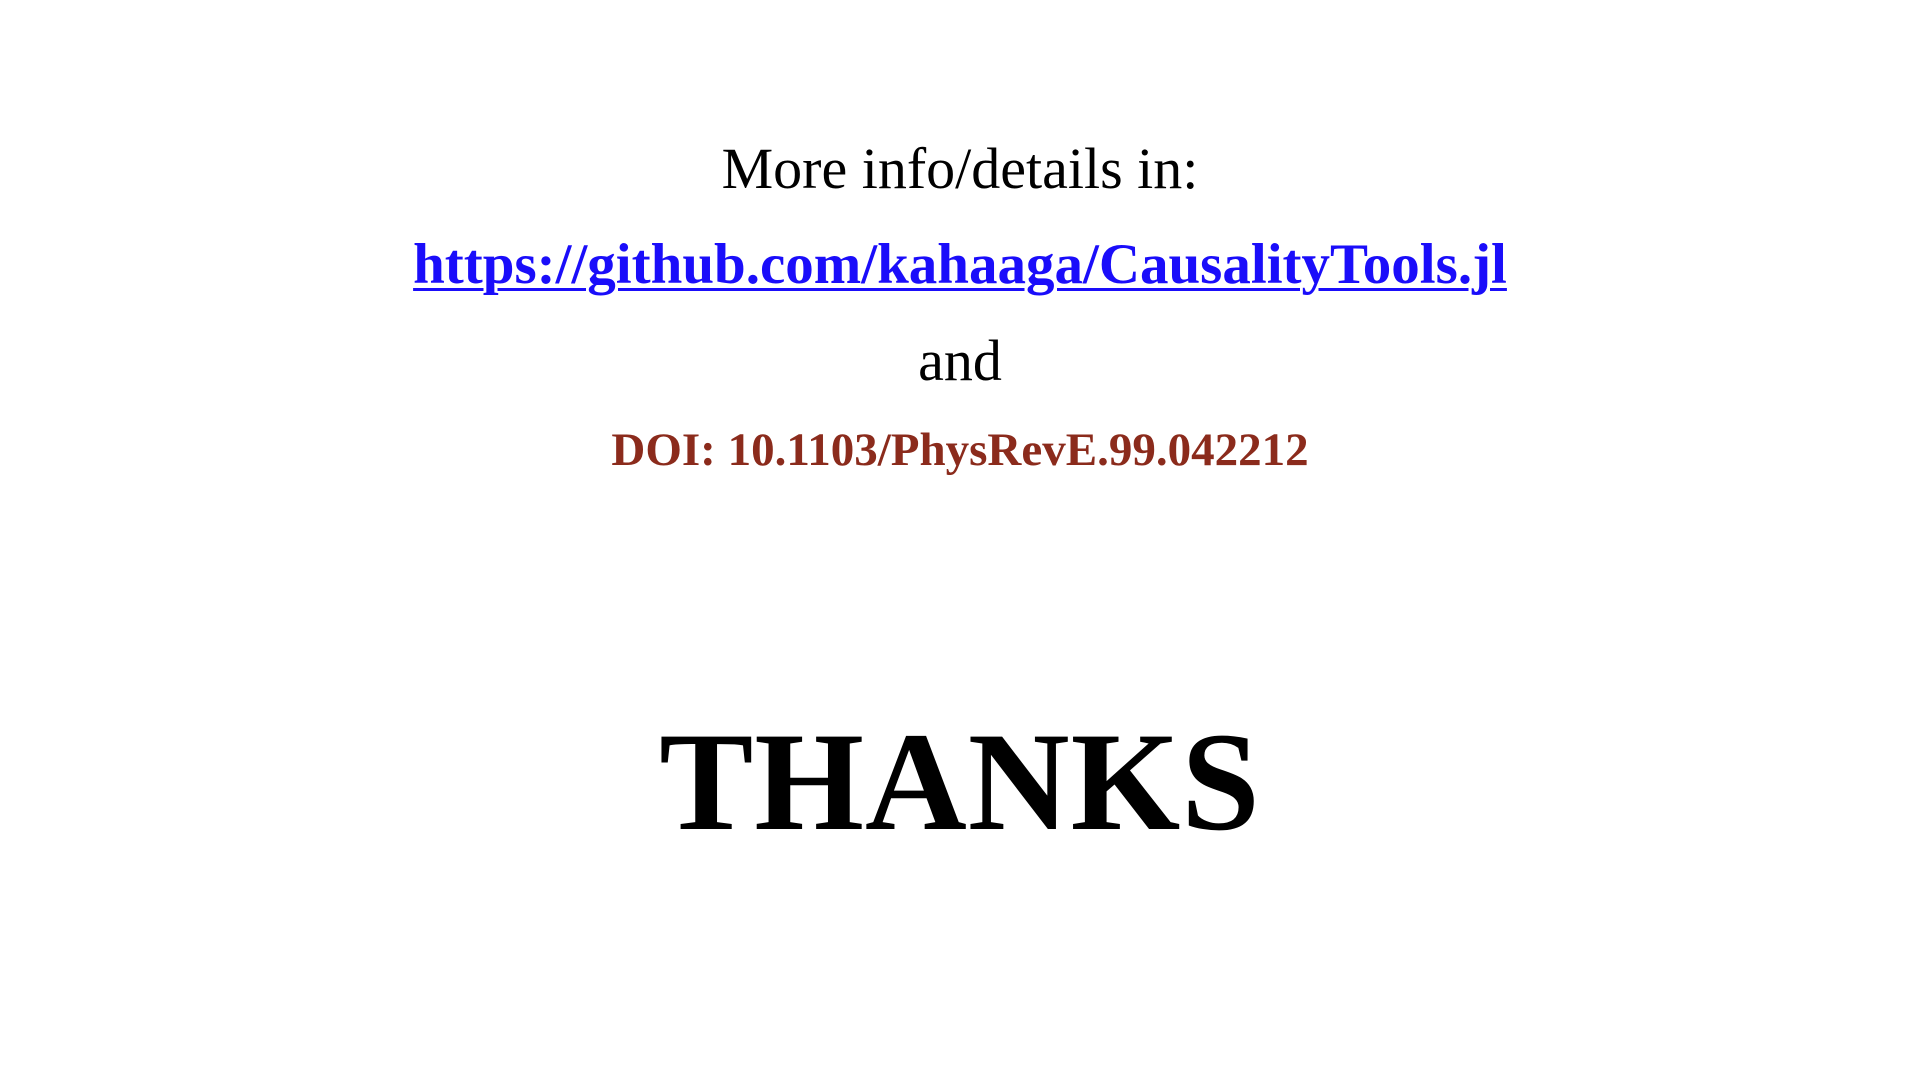 The width and height of the screenshot is (1920, 1080). Describe the element at coordinates (960, 168) in the screenshot. I see `more-info-heading: More info/details in:` at that location.